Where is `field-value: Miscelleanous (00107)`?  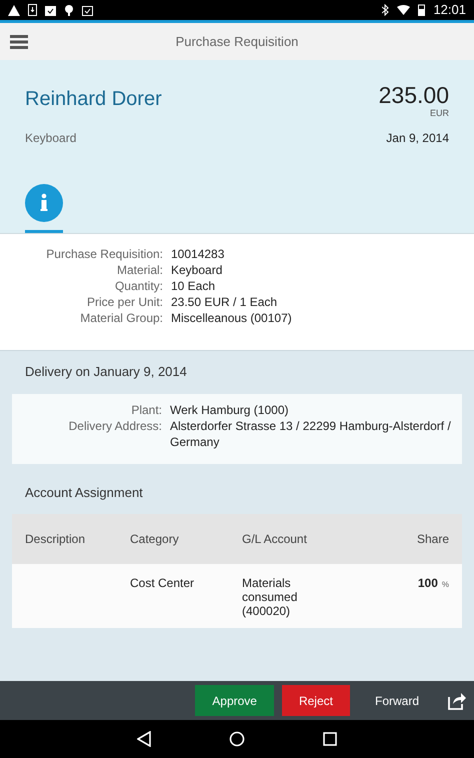
field-value: Miscelleanous (00107) is located at coordinates (232, 318).